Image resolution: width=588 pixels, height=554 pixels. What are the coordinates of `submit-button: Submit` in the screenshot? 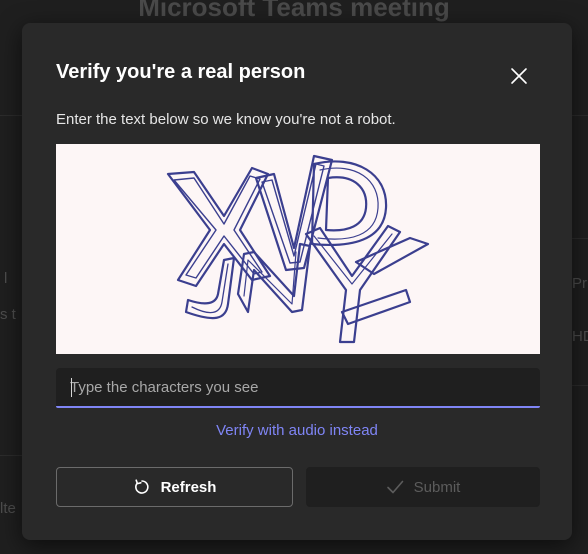 It's located at (423, 487).